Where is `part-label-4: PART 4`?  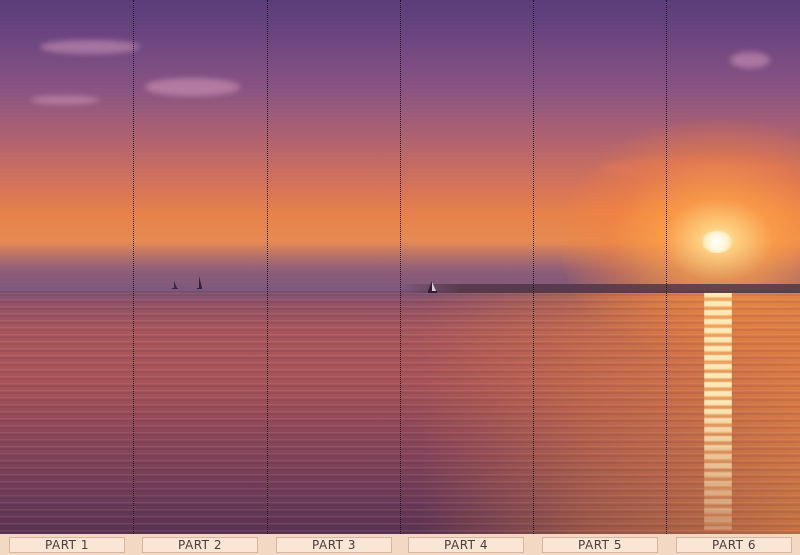
part-label-4: PART 4 is located at coordinates (466, 545).